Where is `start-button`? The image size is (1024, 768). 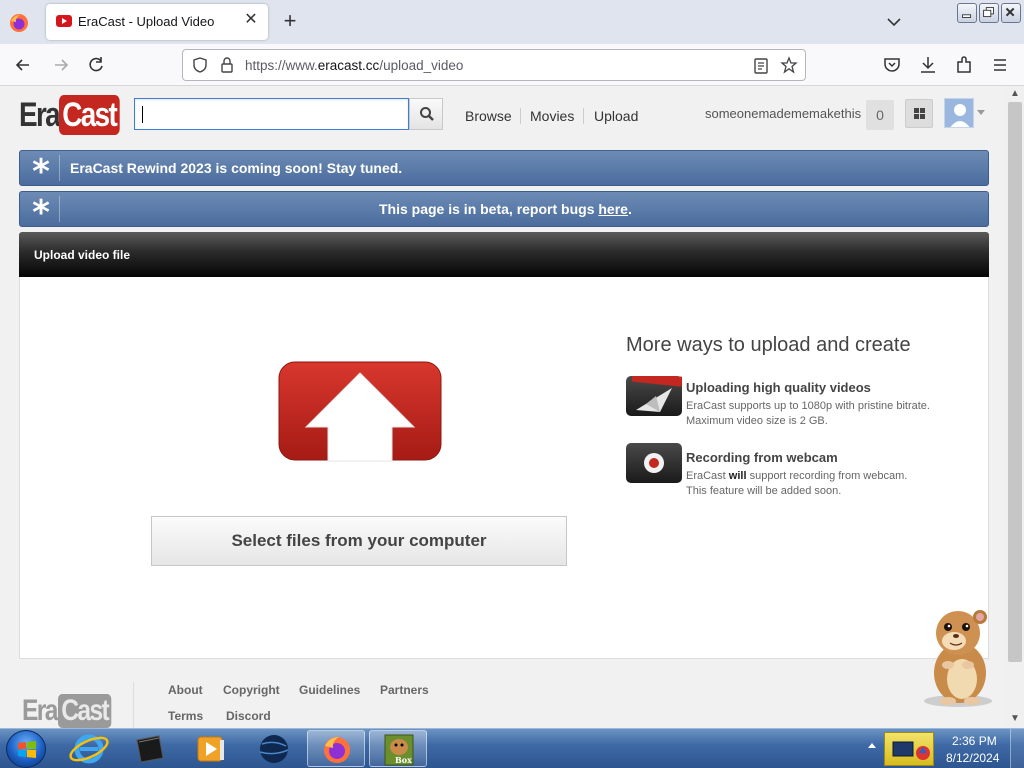
start-button is located at coordinates (26, 749).